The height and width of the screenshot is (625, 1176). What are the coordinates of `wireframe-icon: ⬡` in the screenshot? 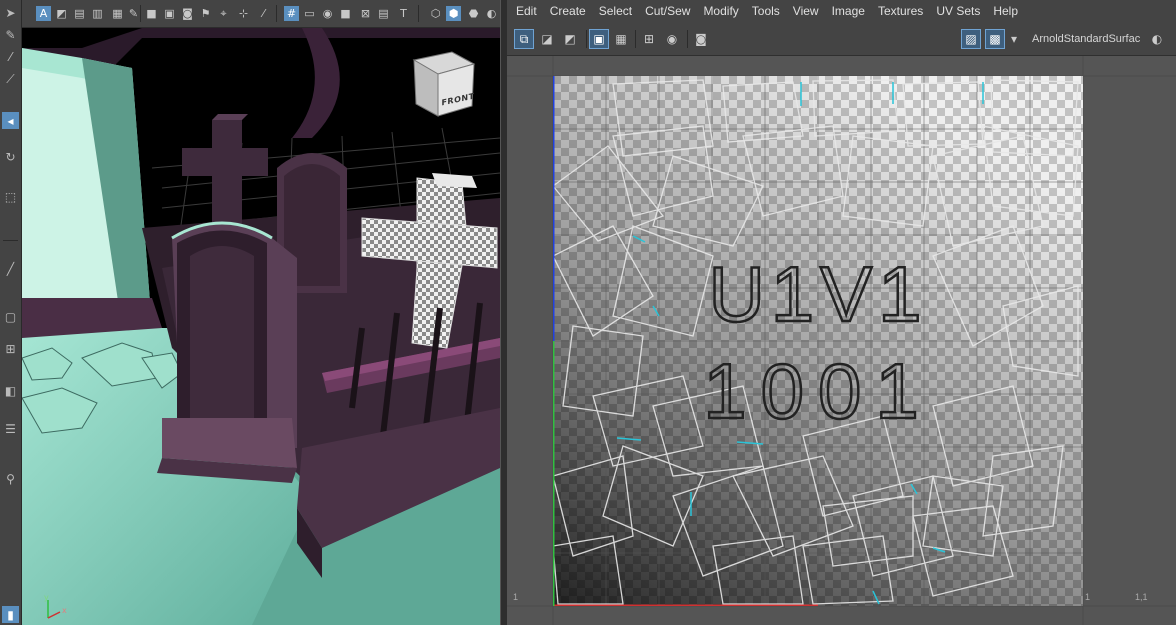 It's located at (435, 13).